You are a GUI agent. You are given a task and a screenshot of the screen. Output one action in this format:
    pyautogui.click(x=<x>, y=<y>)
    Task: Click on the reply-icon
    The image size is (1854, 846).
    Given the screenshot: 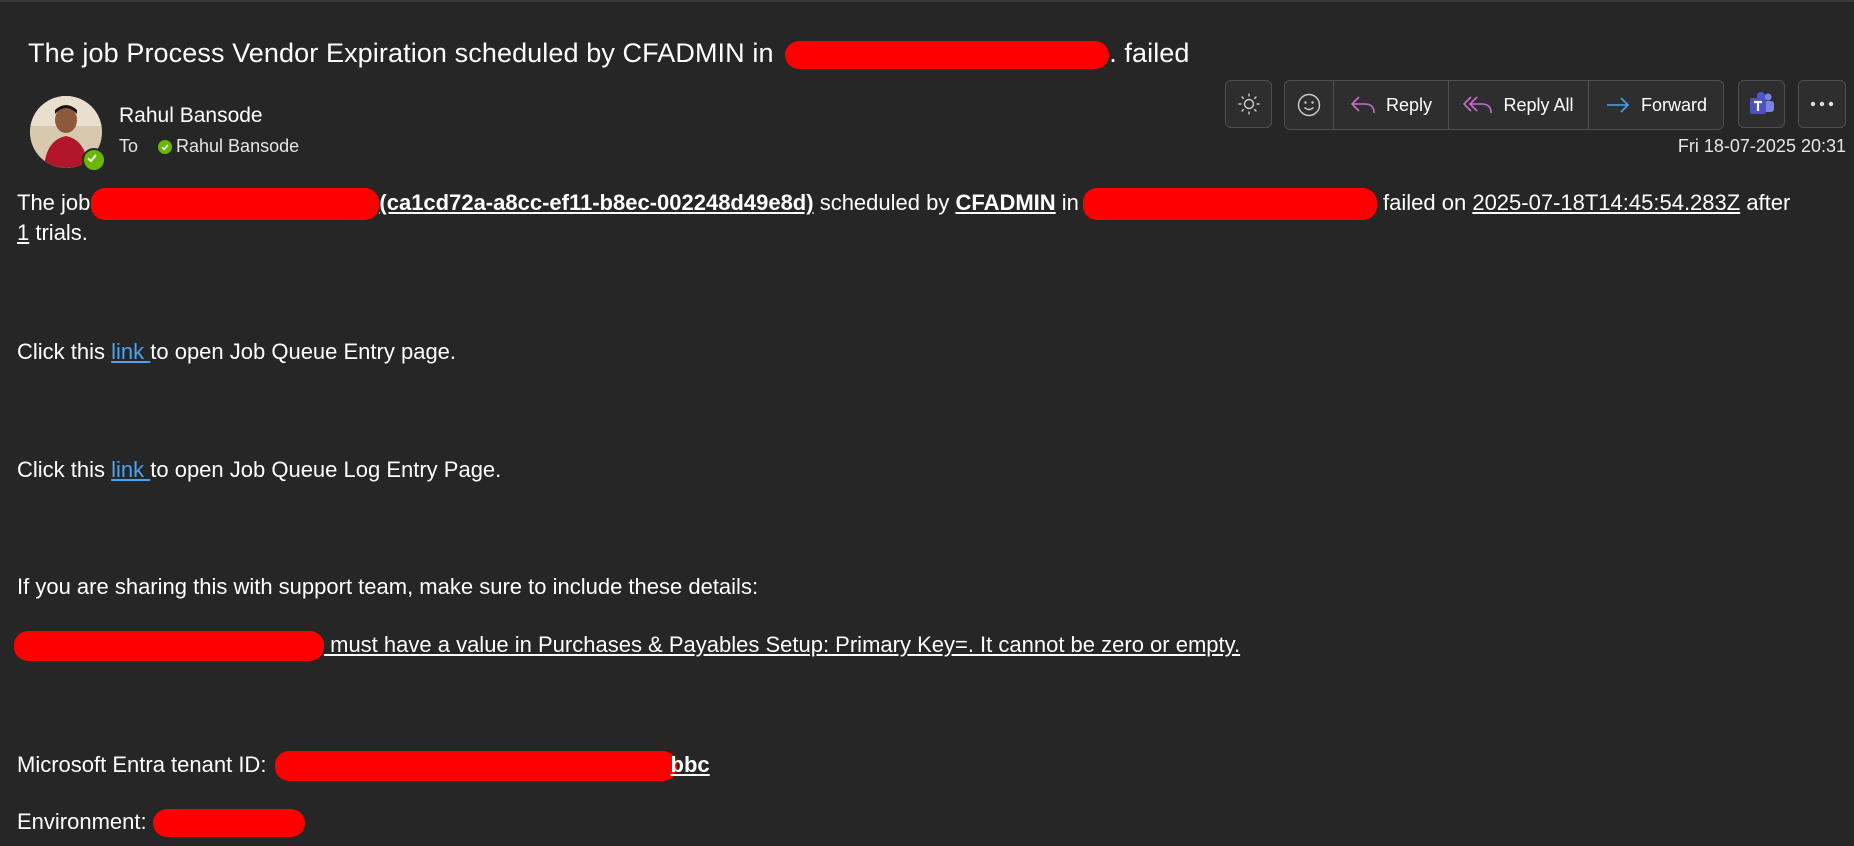 What is the action you would take?
    pyautogui.click(x=1362, y=105)
    